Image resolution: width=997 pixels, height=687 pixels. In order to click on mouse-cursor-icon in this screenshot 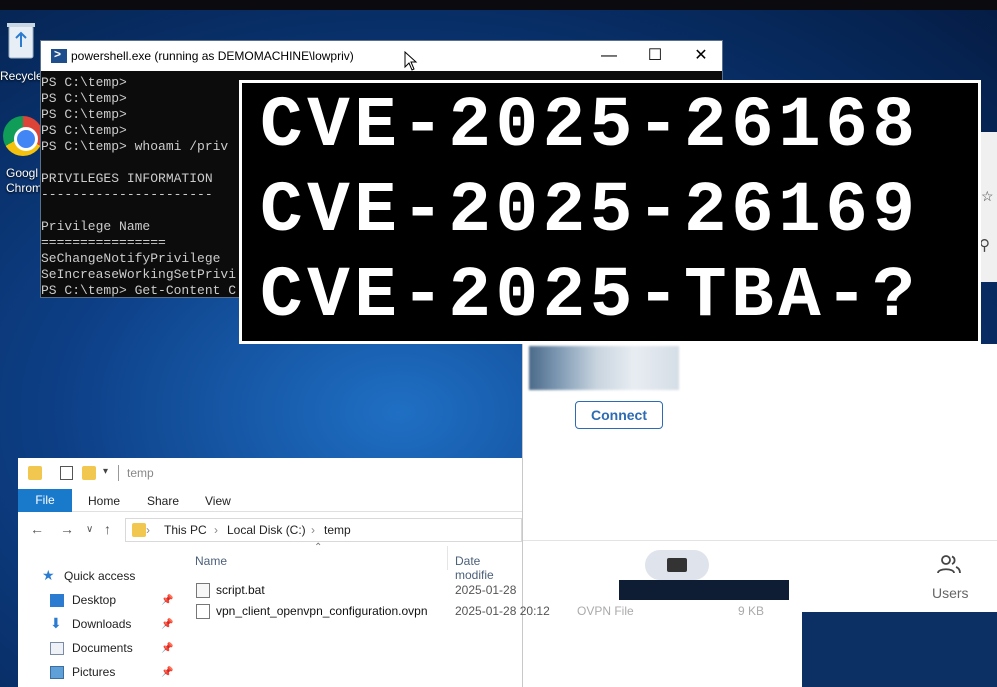, I will do `click(411, 61)`.